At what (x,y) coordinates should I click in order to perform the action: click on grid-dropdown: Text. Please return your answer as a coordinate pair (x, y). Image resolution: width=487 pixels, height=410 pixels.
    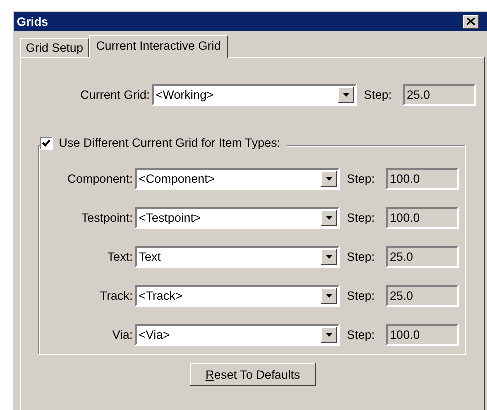
    Looking at the image, I should click on (237, 257).